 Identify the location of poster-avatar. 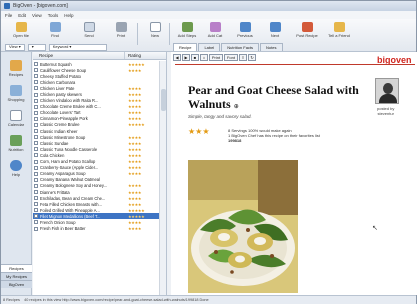
(387, 91).